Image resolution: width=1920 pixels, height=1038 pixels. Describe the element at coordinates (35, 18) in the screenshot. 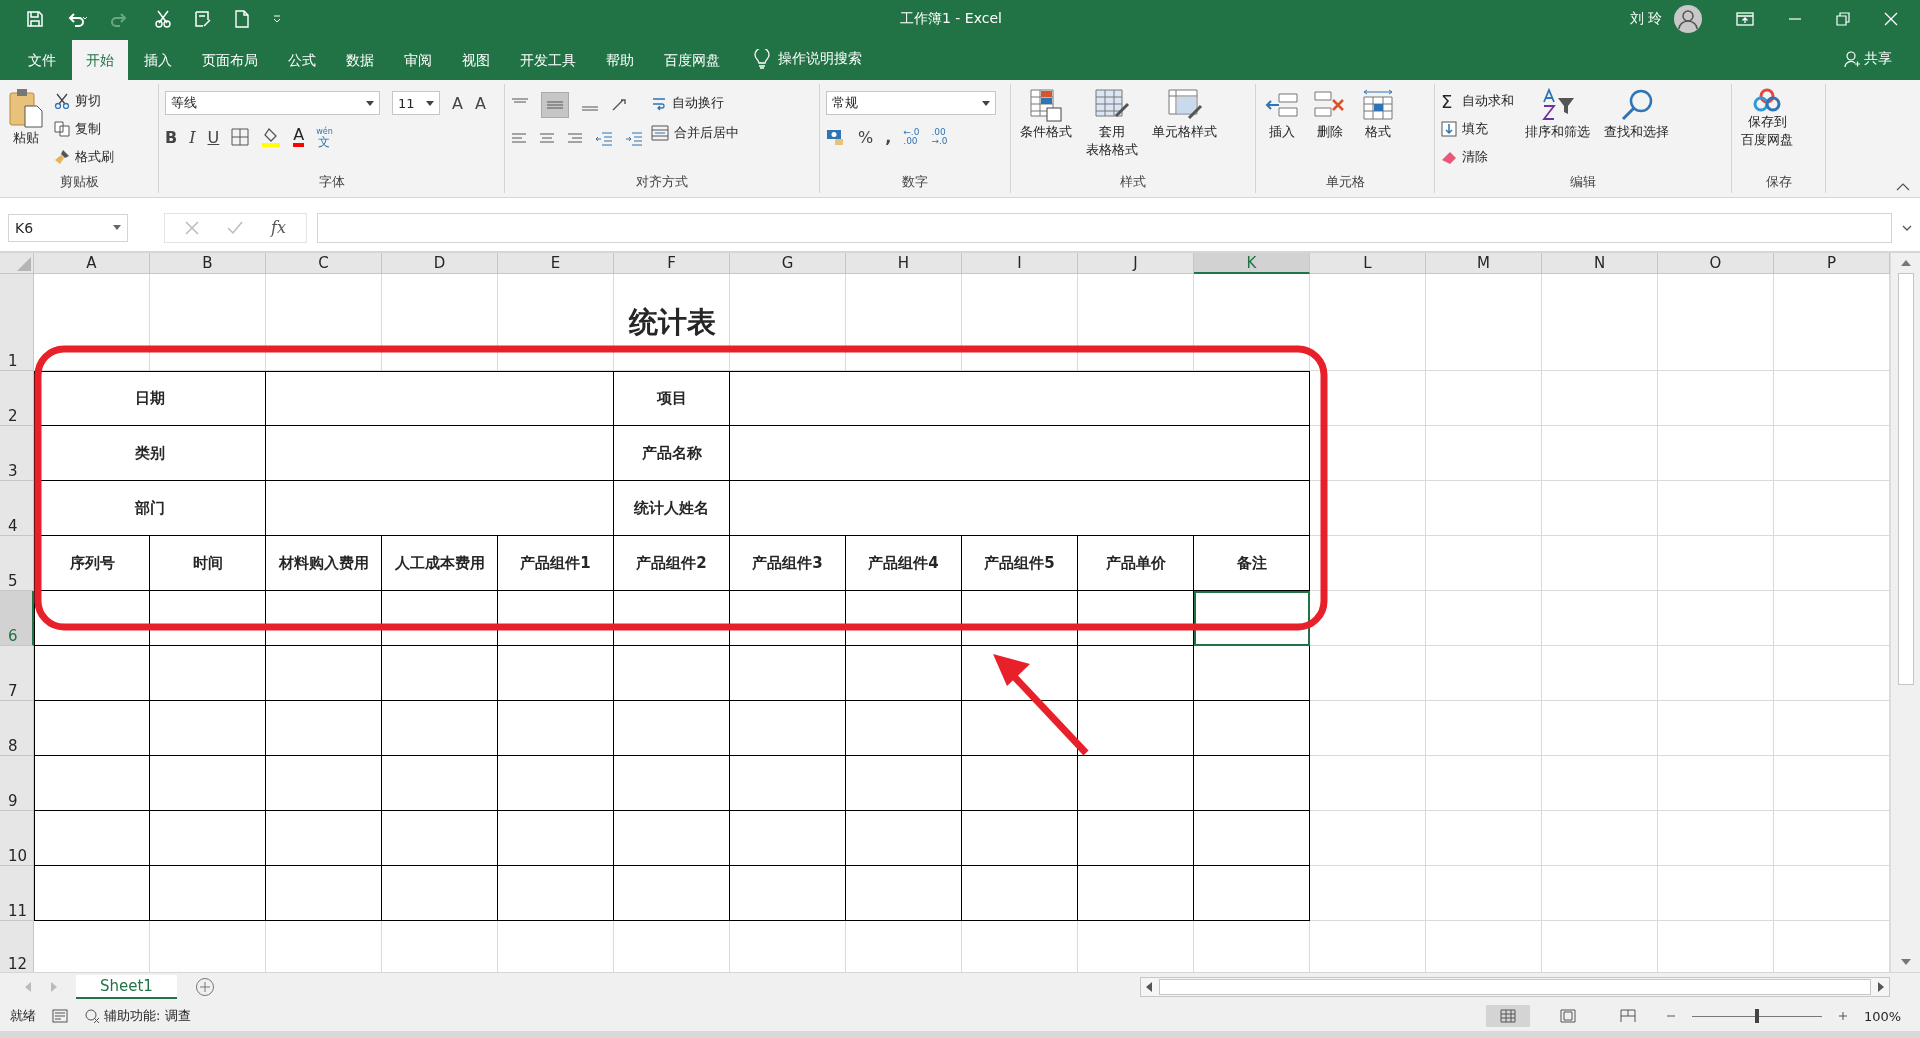

I see `save-icon` at that location.